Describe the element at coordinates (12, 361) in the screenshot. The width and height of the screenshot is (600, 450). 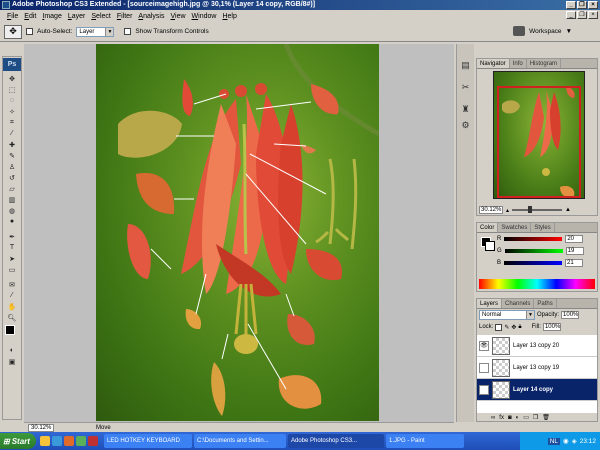
I see `screen-mode-icon: ▣` at that location.